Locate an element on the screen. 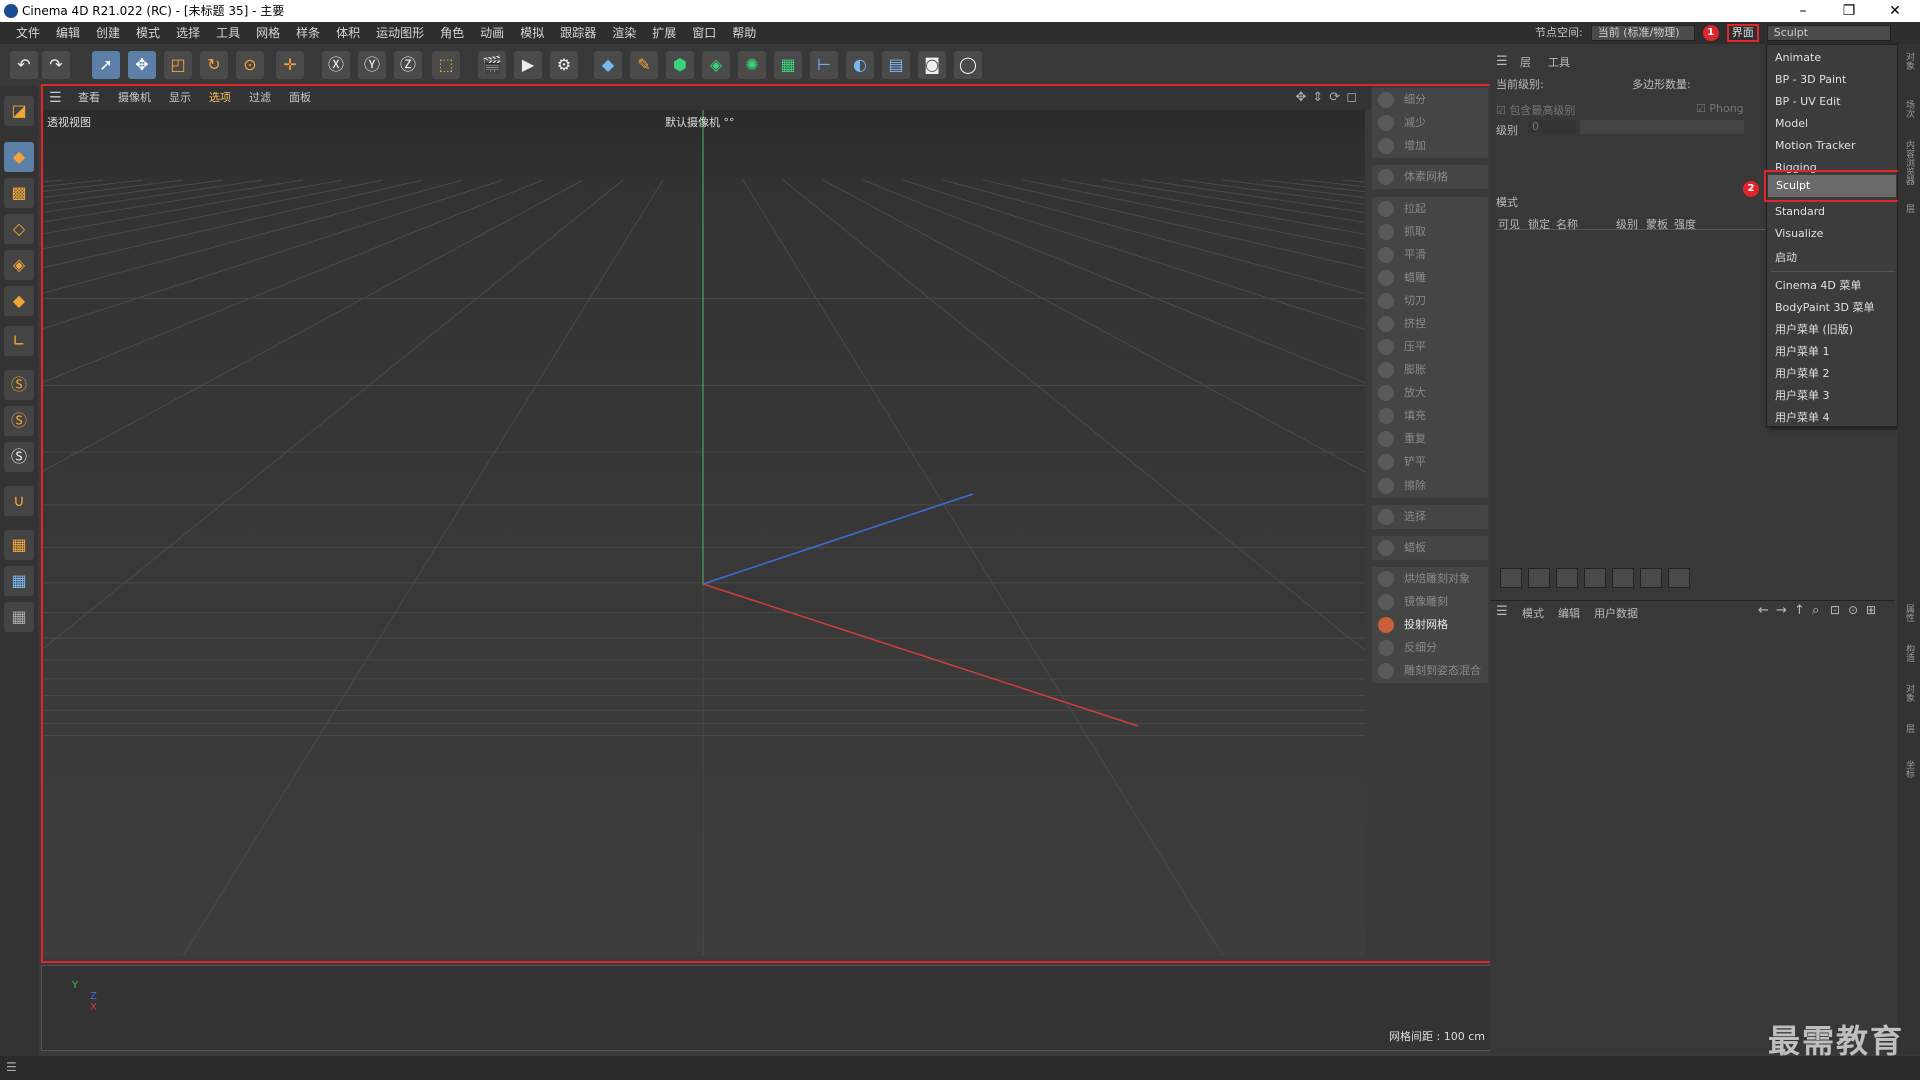  points-mode-icon: ◇ is located at coordinates (19, 229).